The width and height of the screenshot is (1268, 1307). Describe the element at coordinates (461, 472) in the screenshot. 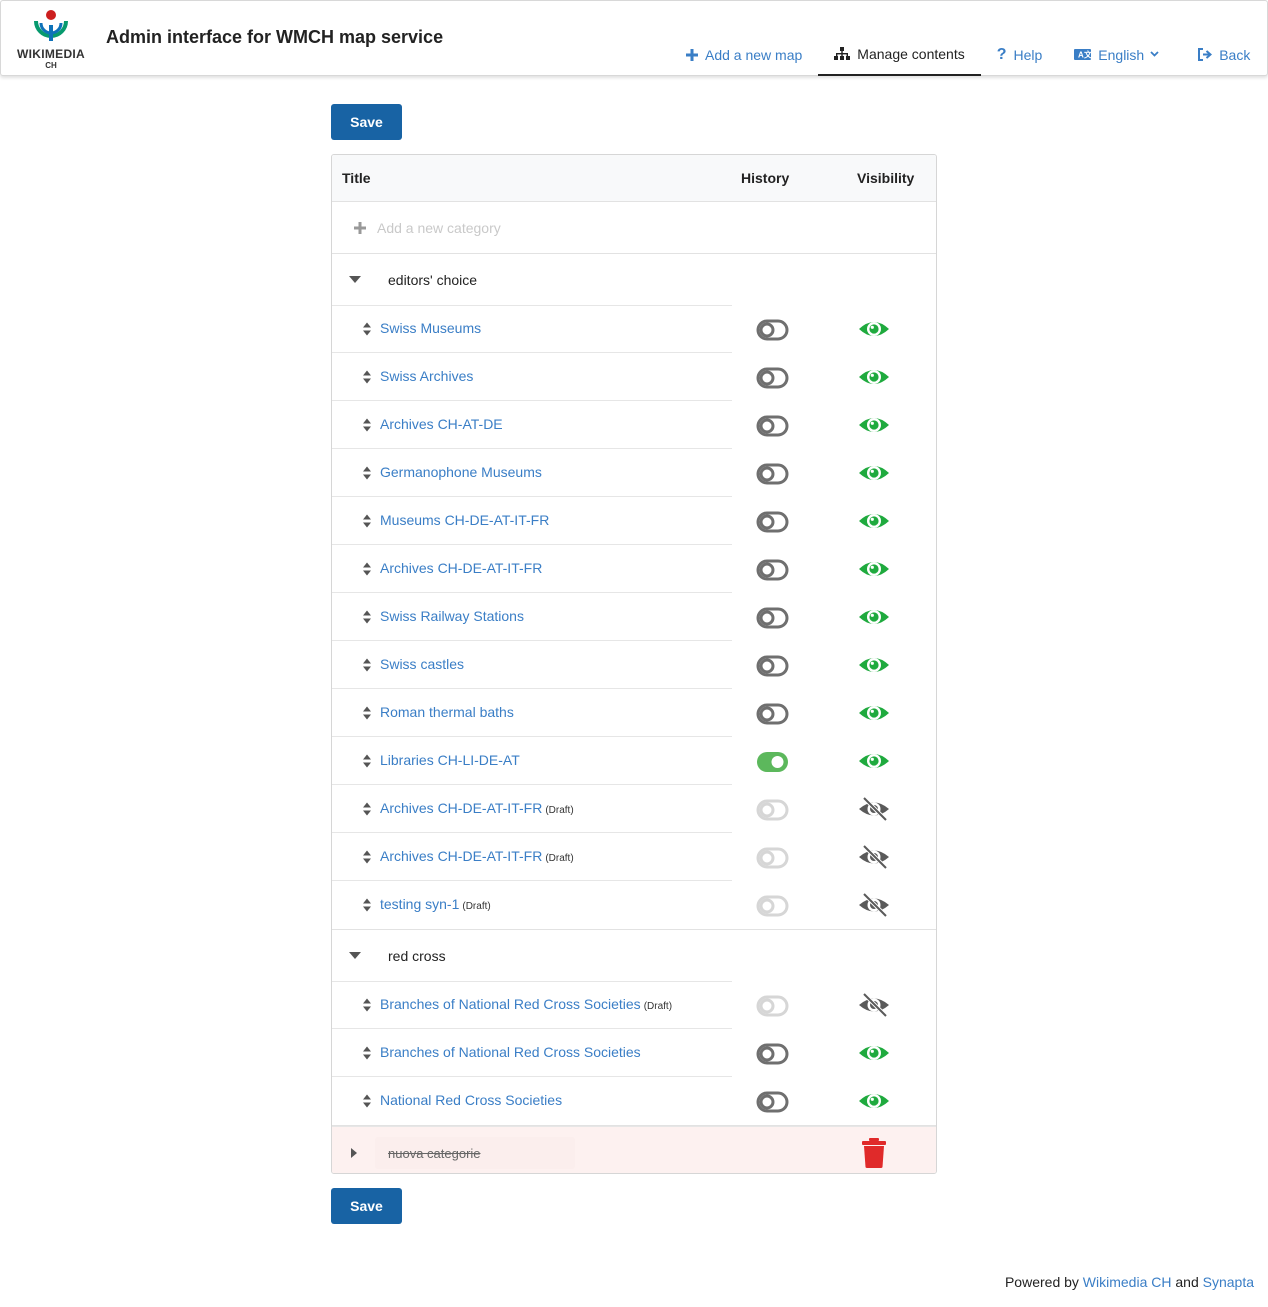

I see `map-title-link: Germanophone Museums` at that location.